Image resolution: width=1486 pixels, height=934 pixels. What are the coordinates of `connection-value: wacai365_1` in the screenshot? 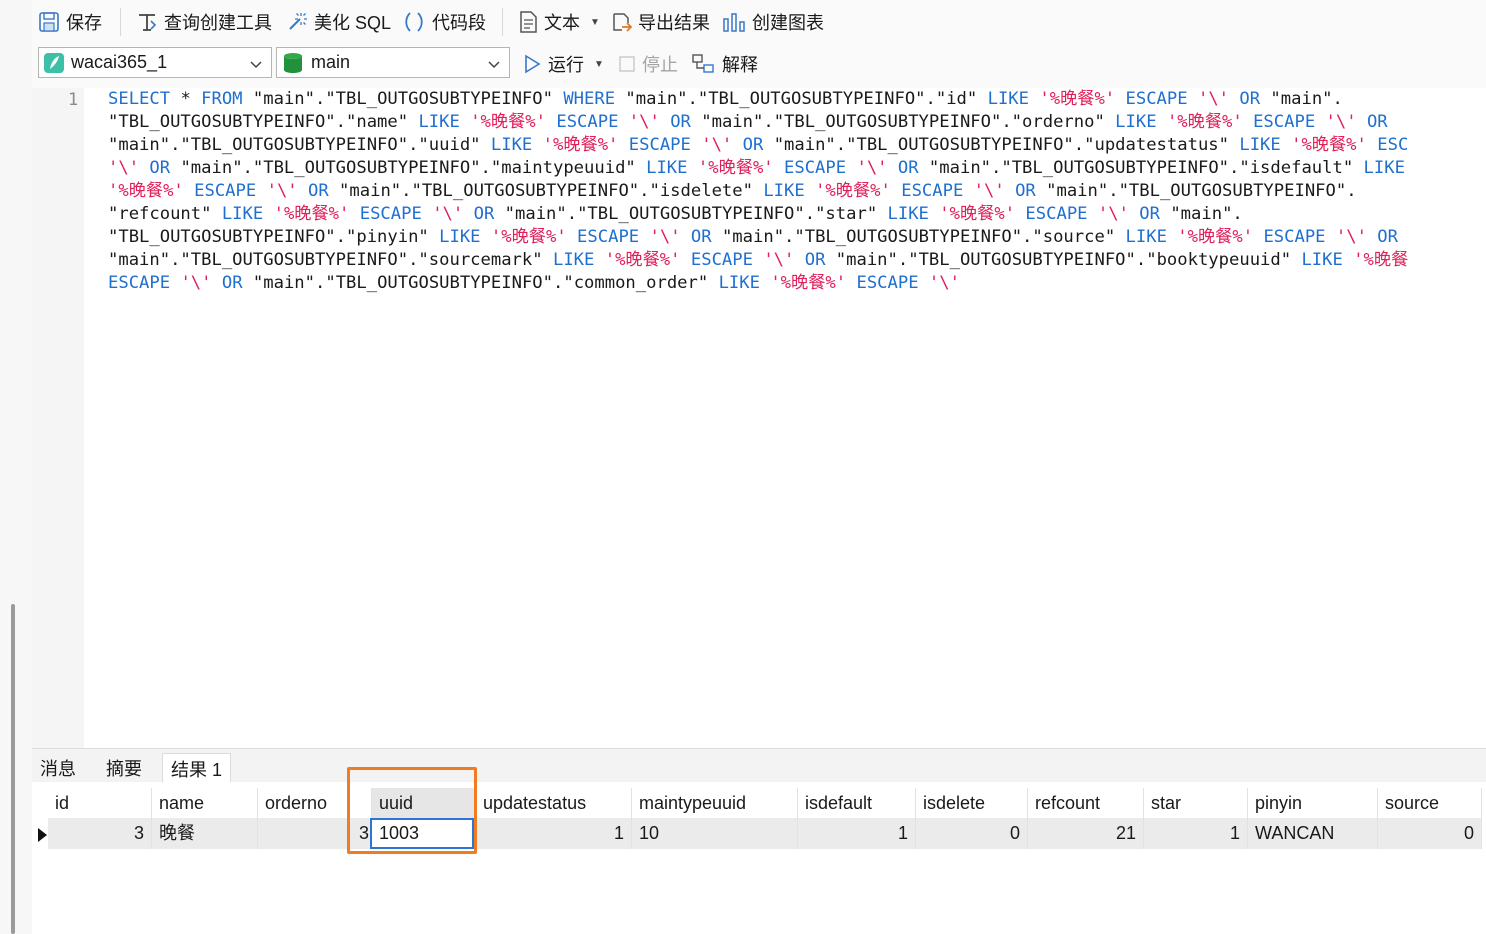 It's located at (119, 62).